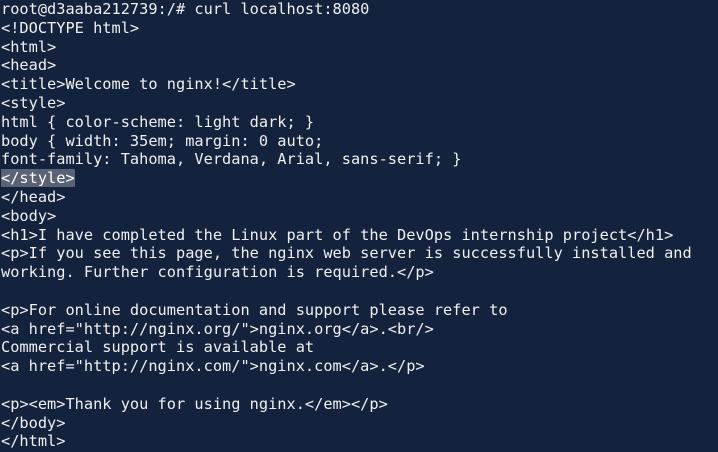  I want to click on line-text: <head>, so click(29, 65).